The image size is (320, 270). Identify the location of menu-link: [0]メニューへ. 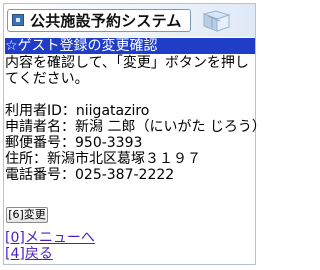
(50, 238).